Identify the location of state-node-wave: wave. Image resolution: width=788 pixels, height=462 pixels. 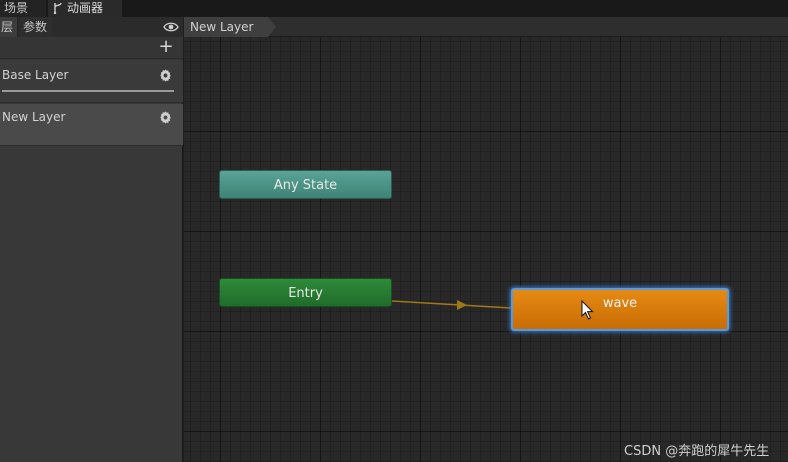
(620, 309).